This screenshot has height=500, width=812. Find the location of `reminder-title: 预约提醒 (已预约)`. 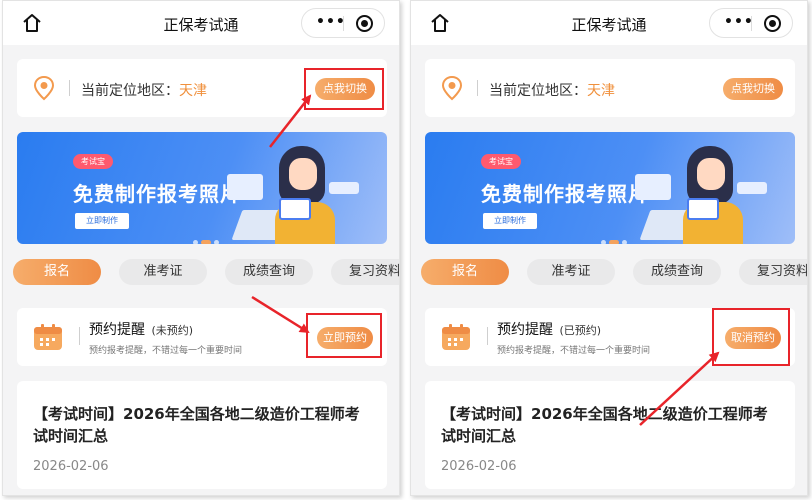

reminder-title: 预约提醒 (已预约) is located at coordinates (549, 329).